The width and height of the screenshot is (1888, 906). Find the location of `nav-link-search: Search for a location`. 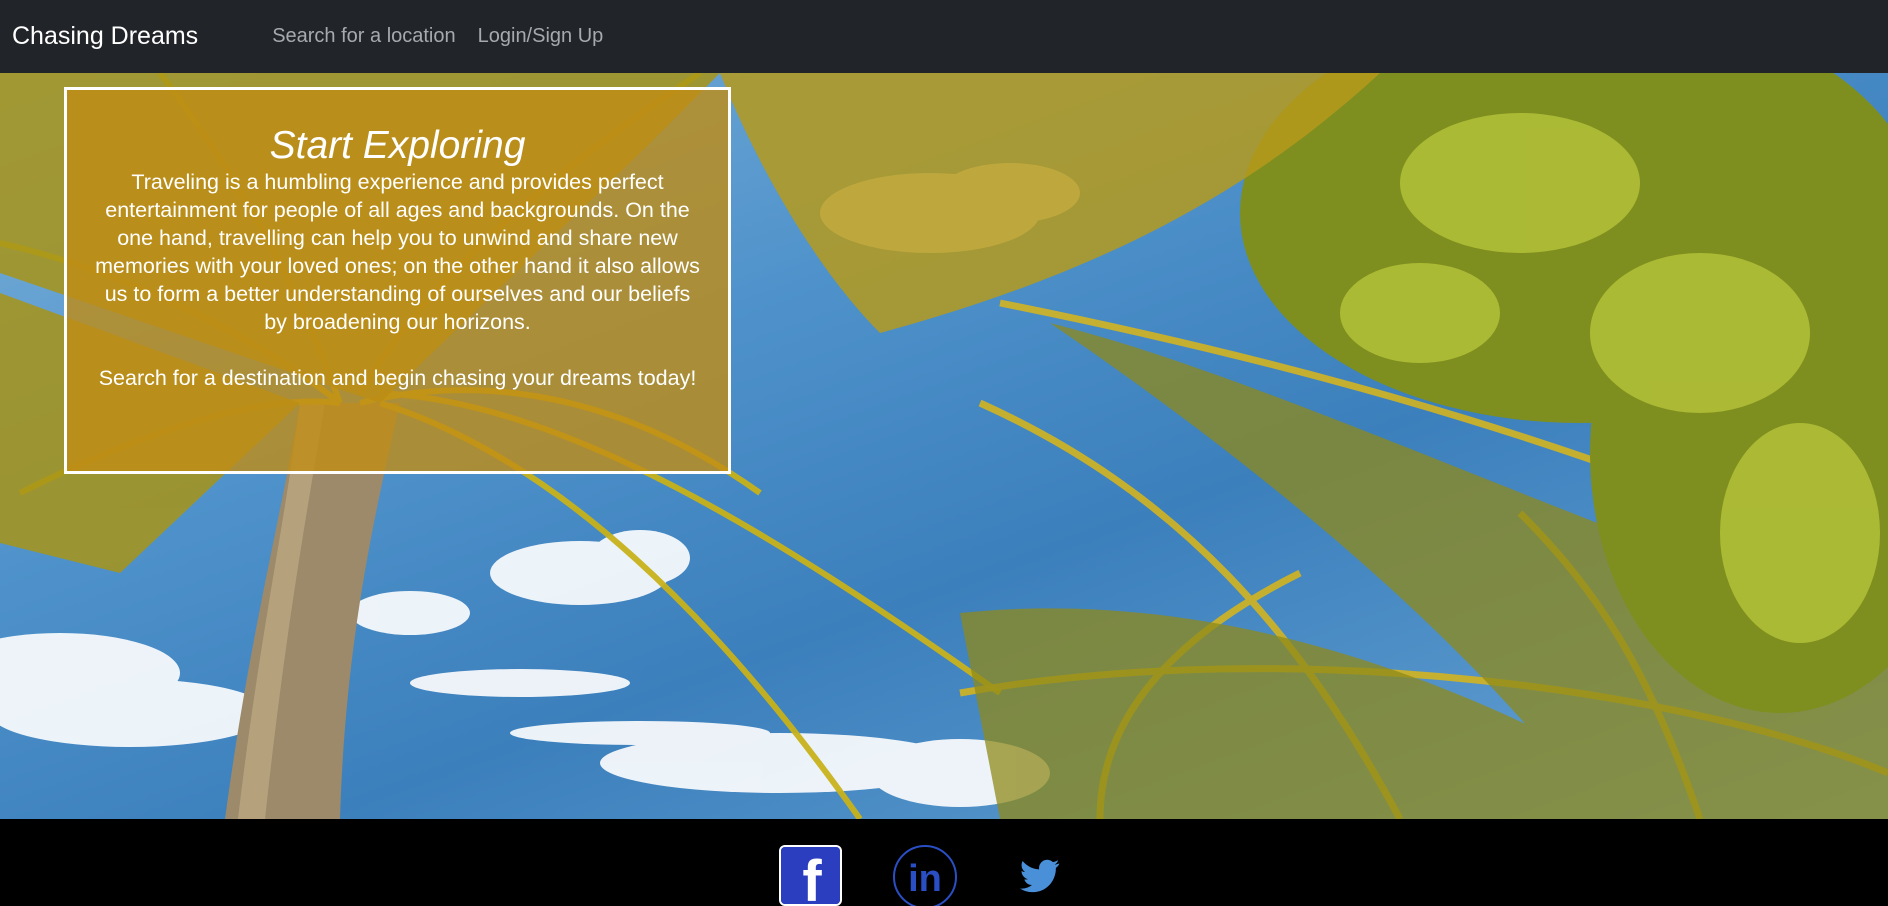

nav-link-search: Search for a location is located at coordinates (363, 36).